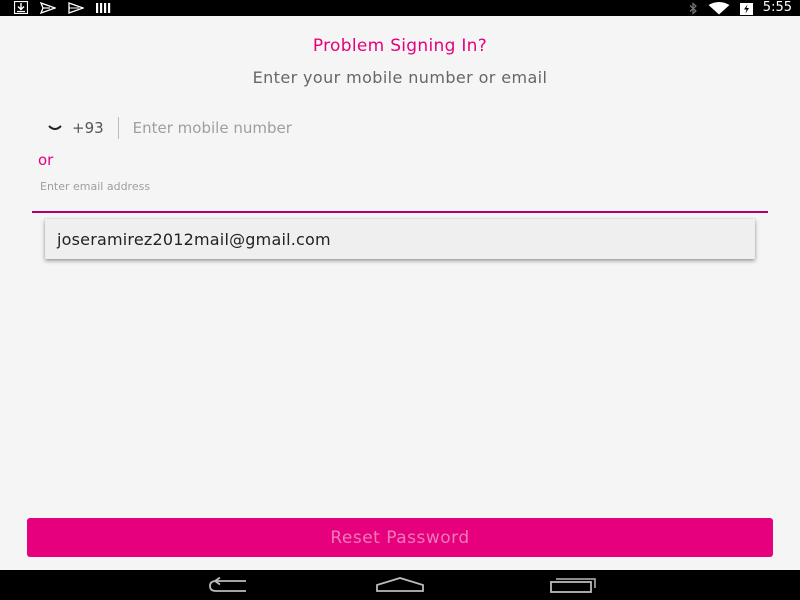 This screenshot has width=800, height=600. I want to click on phone-row: +93, so click(269, 128).